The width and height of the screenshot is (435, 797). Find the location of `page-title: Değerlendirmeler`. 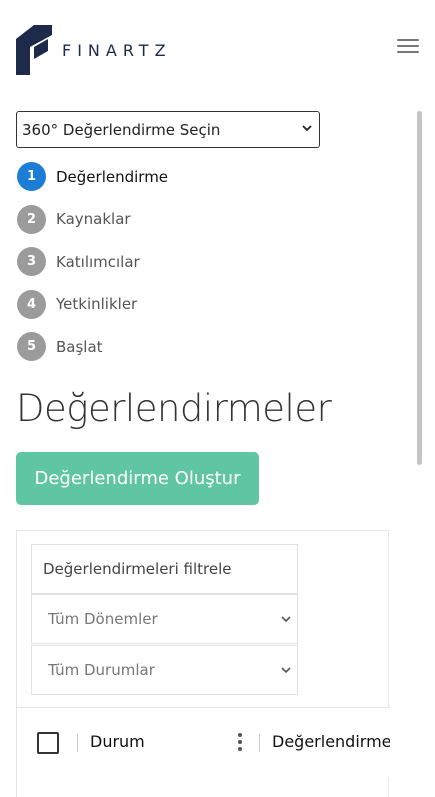

page-title: Değerlendirmeler is located at coordinates (174, 408).